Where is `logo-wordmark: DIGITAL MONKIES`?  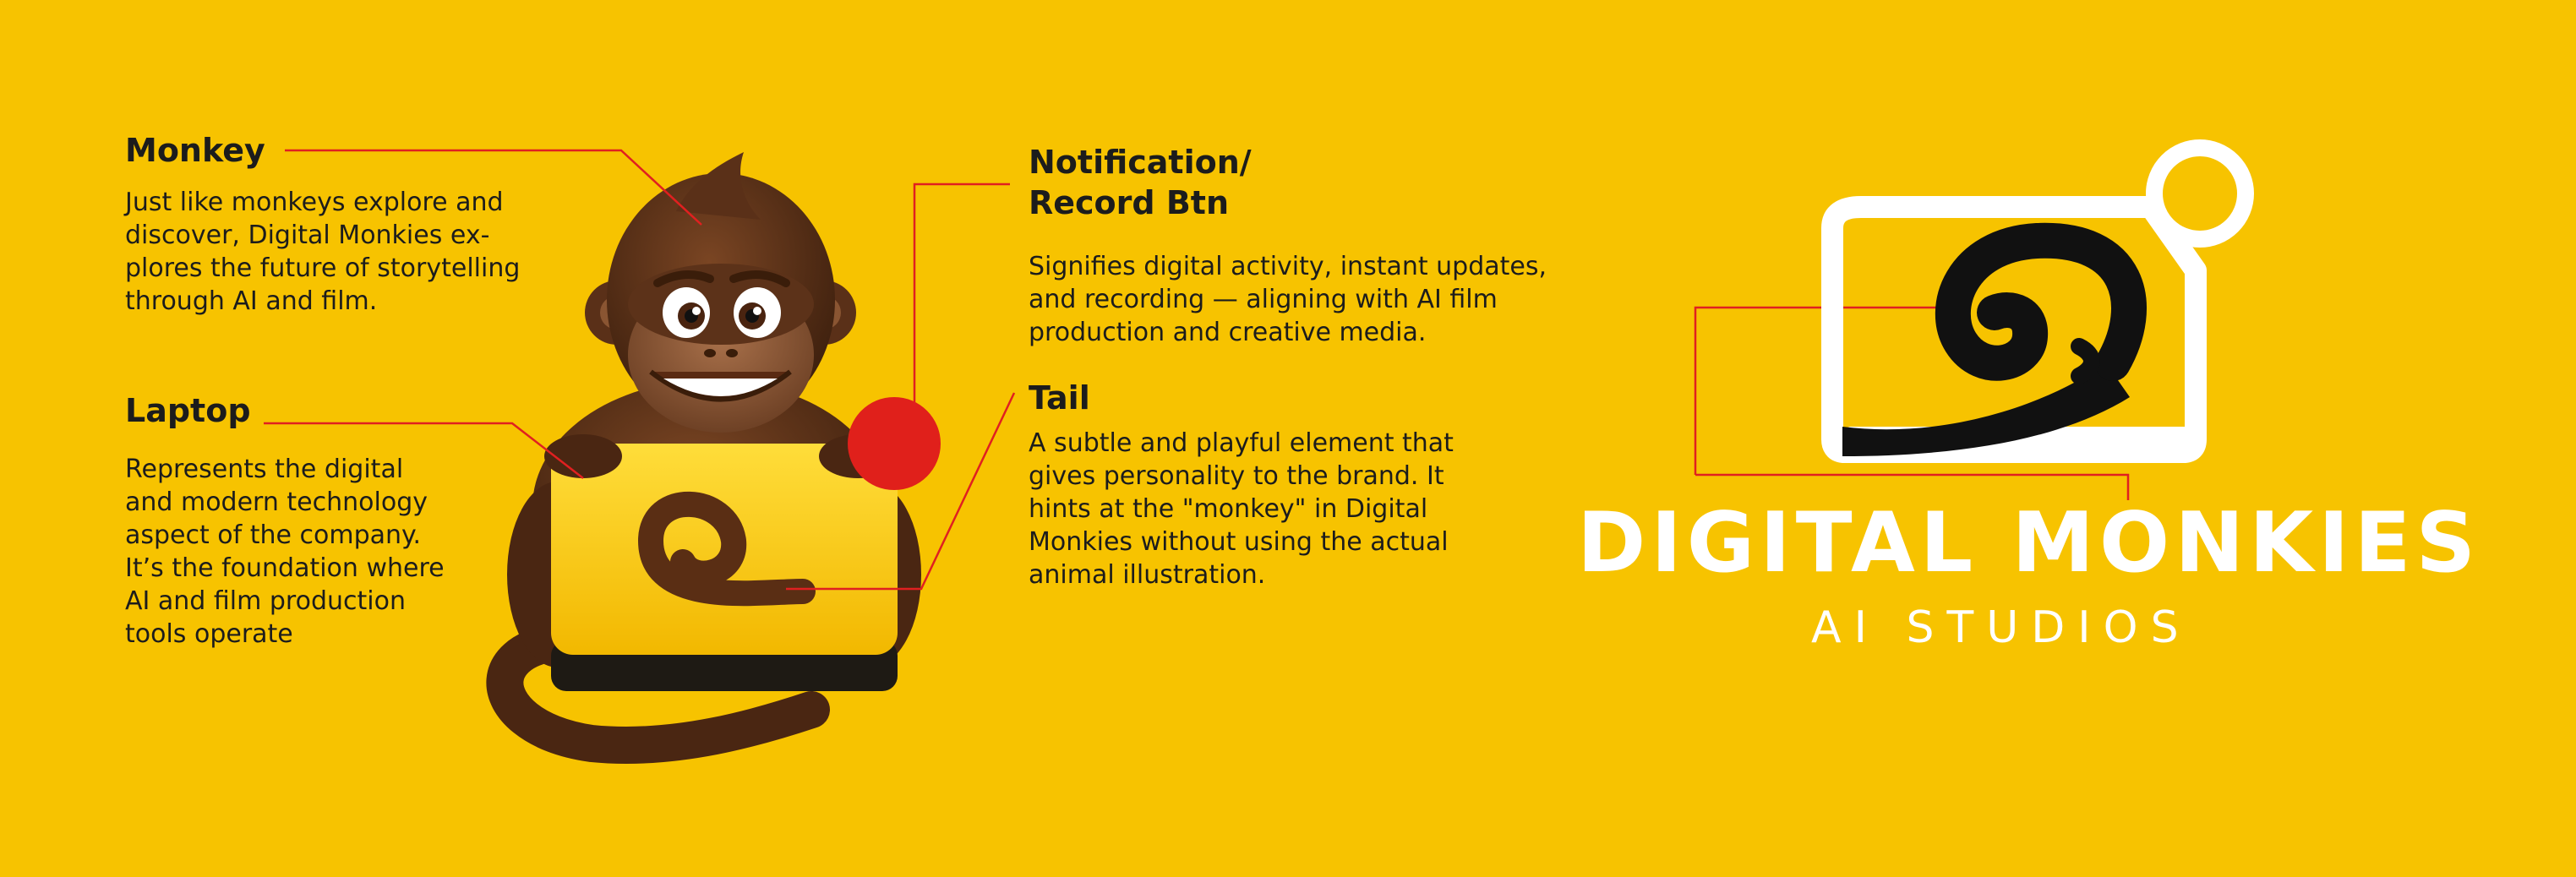
logo-wordmark: DIGITAL MONKIES is located at coordinates (2029, 543).